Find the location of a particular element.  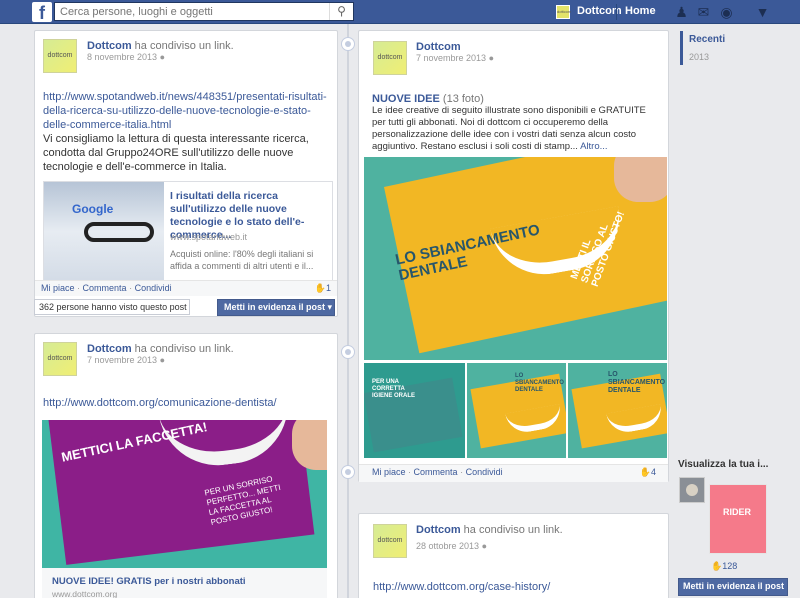

settings-icon: ▼ is located at coordinates (762, 12).